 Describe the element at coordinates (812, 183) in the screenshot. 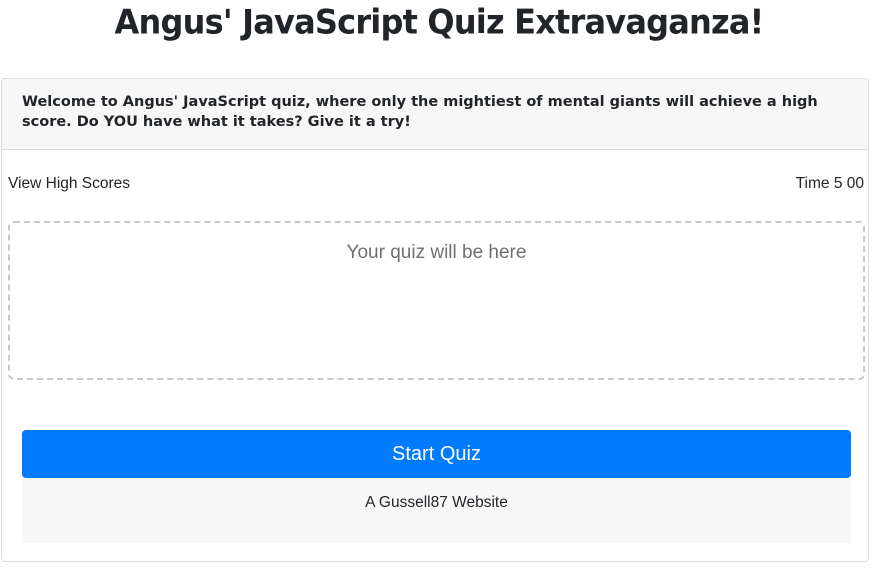

I see `timer-label: Time` at that location.